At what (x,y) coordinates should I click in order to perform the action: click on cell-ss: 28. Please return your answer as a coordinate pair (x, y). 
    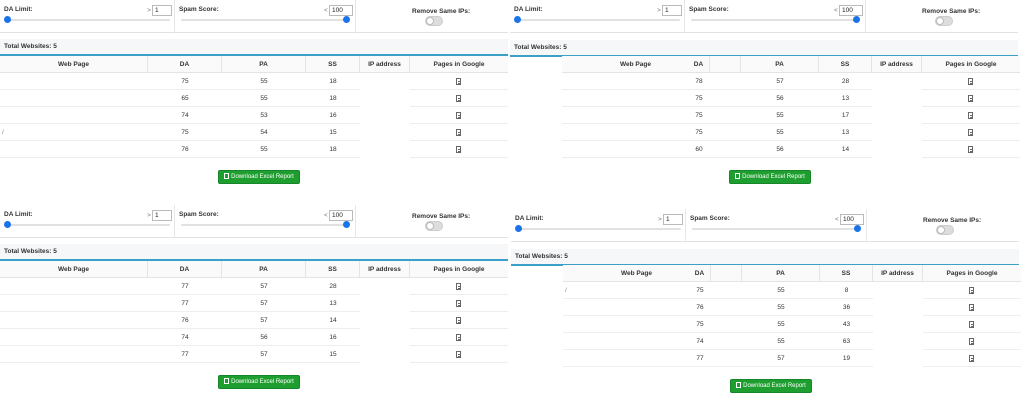
    Looking at the image, I should click on (333, 286).